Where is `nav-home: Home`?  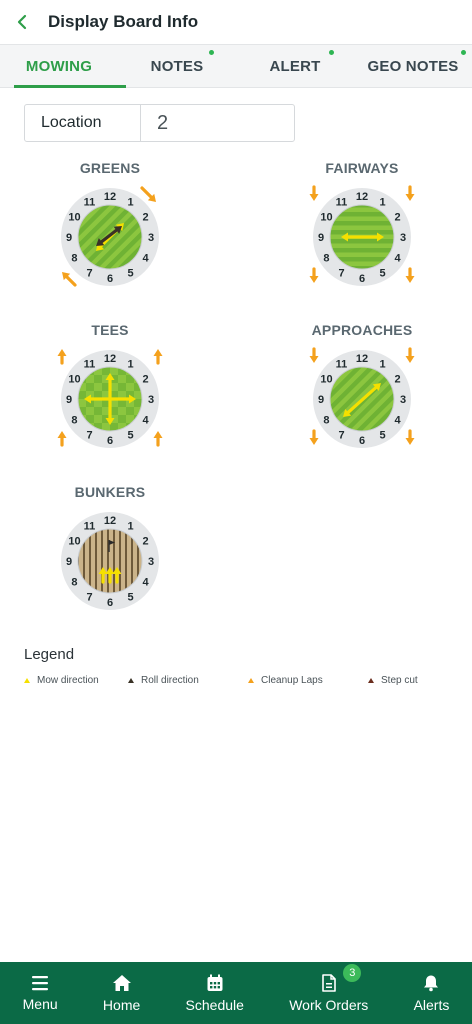
nav-home: Home is located at coordinates (121, 993).